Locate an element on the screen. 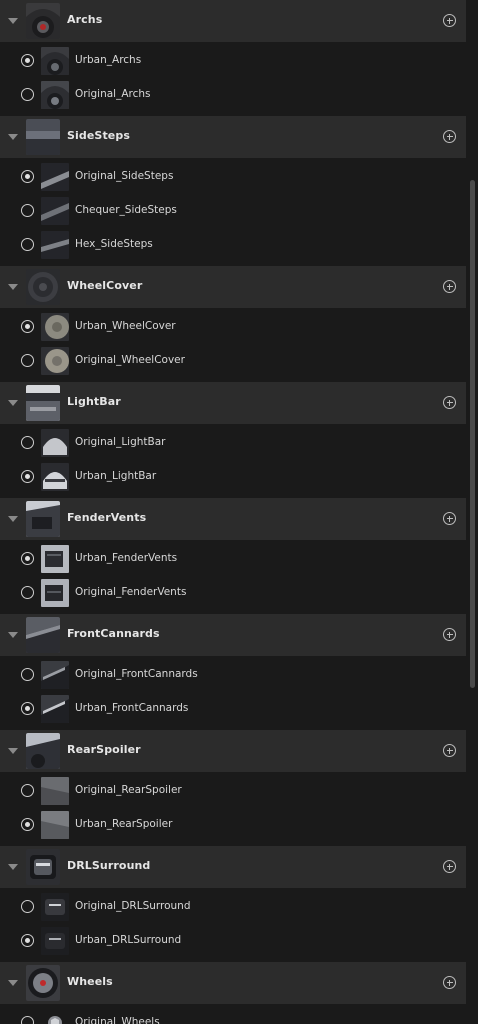 This screenshot has height=1024, width=478. variant-option: Original_Wheels is located at coordinates (233, 1015).